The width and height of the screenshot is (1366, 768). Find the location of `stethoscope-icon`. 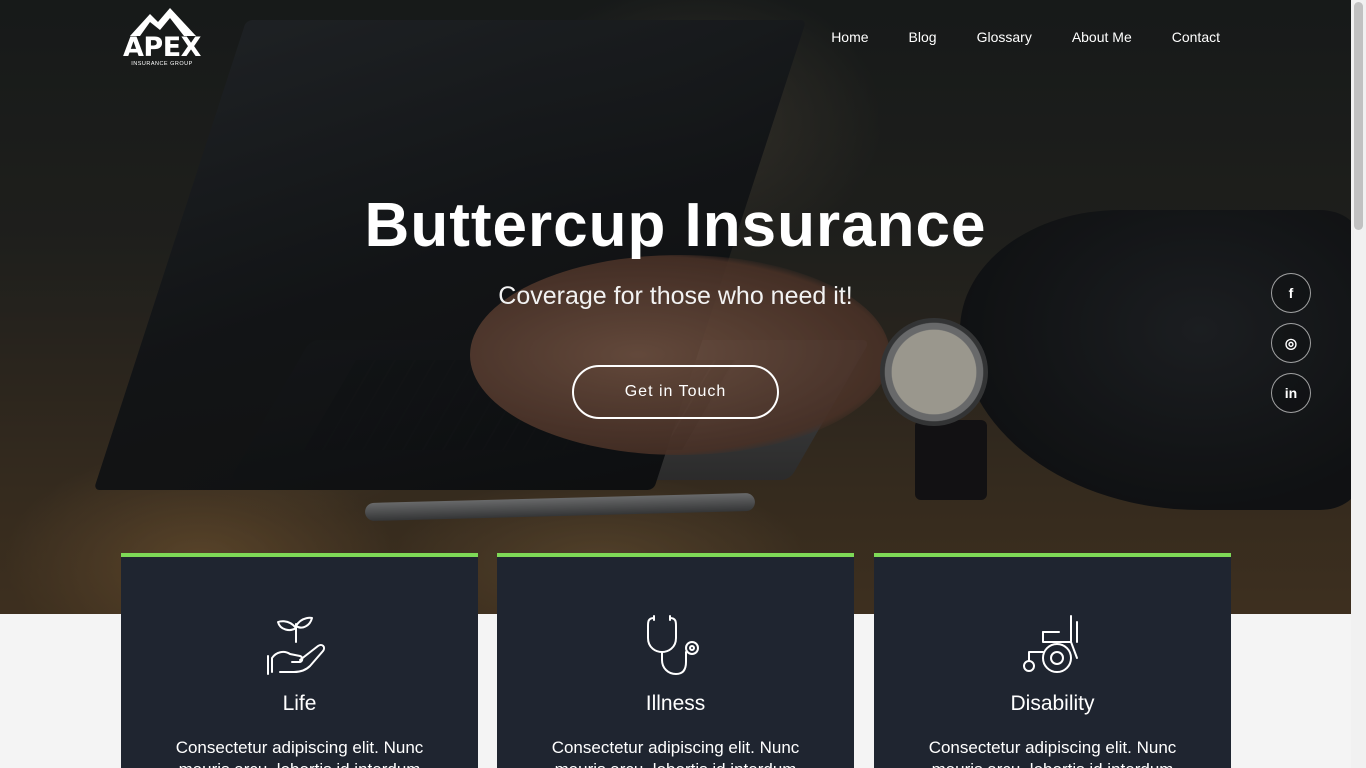

stethoscope-icon is located at coordinates (673, 645).